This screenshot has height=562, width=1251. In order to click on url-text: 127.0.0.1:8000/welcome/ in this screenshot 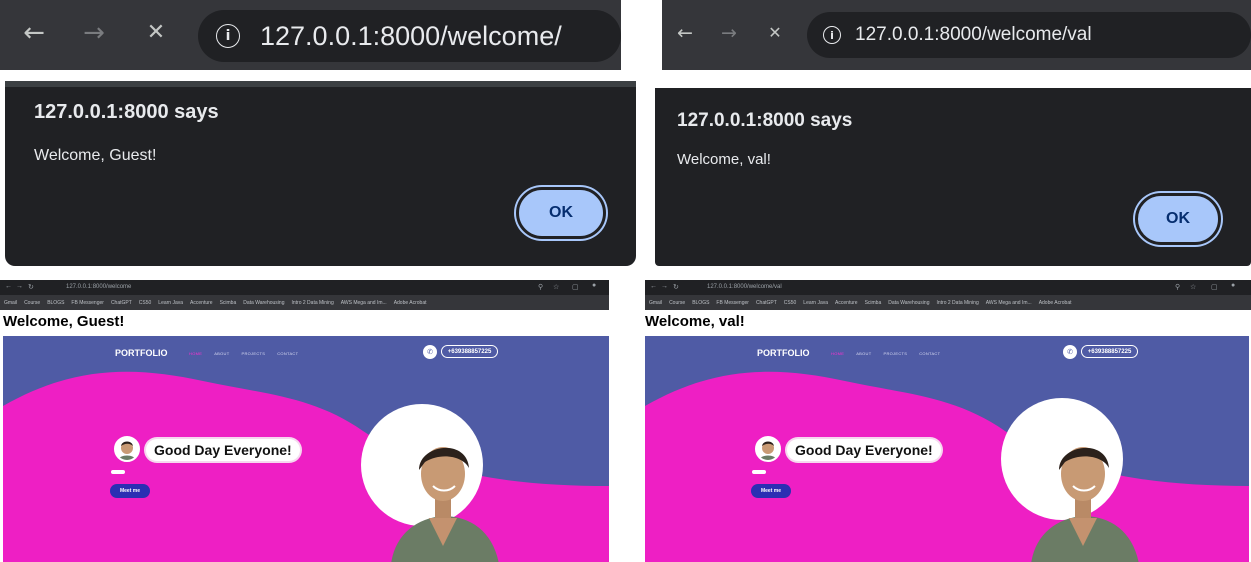, I will do `click(411, 36)`.